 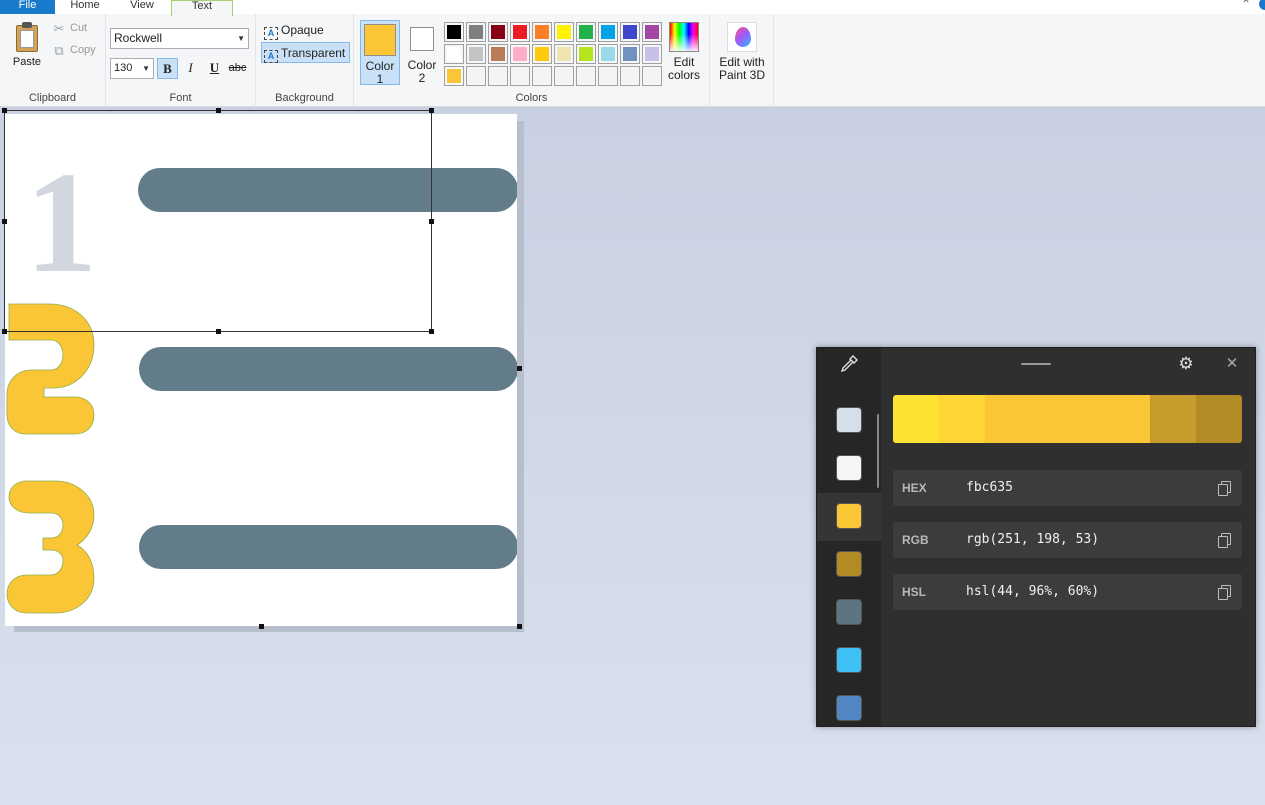 What do you see at coordinates (202, 8) in the screenshot?
I see `tab-text: Text` at bounding box center [202, 8].